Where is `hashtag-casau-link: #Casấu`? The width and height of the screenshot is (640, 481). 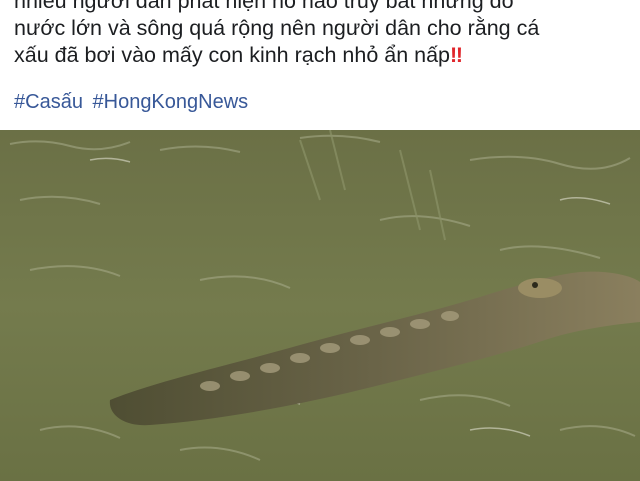
hashtag-casau-link: #Casấu is located at coordinates (48, 102).